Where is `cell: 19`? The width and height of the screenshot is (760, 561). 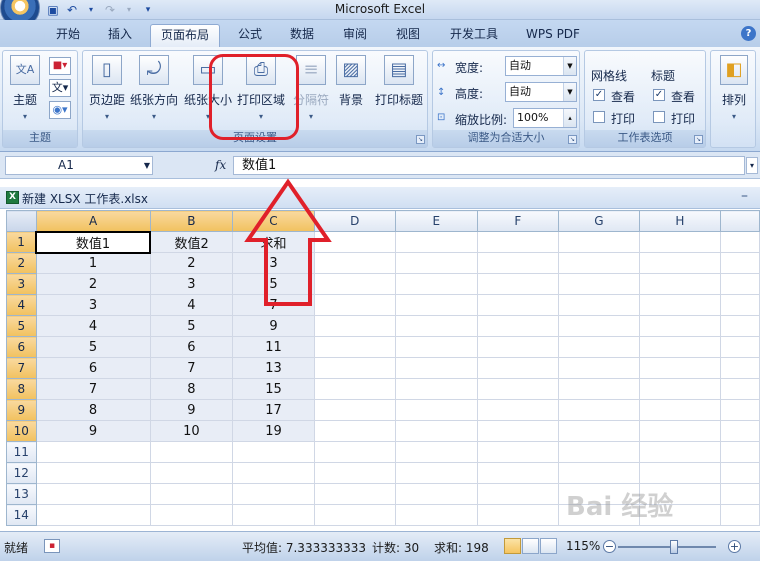 cell: 19 is located at coordinates (273, 431).